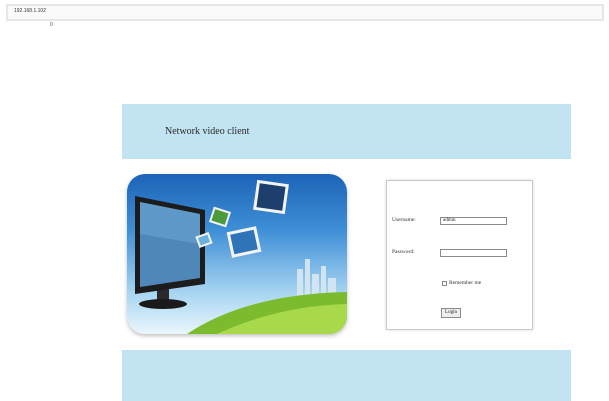 The width and height of the screenshot is (609, 401). What do you see at coordinates (403, 252) in the screenshot?
I see `password-label: Password:` at bounding box center [403, 252].